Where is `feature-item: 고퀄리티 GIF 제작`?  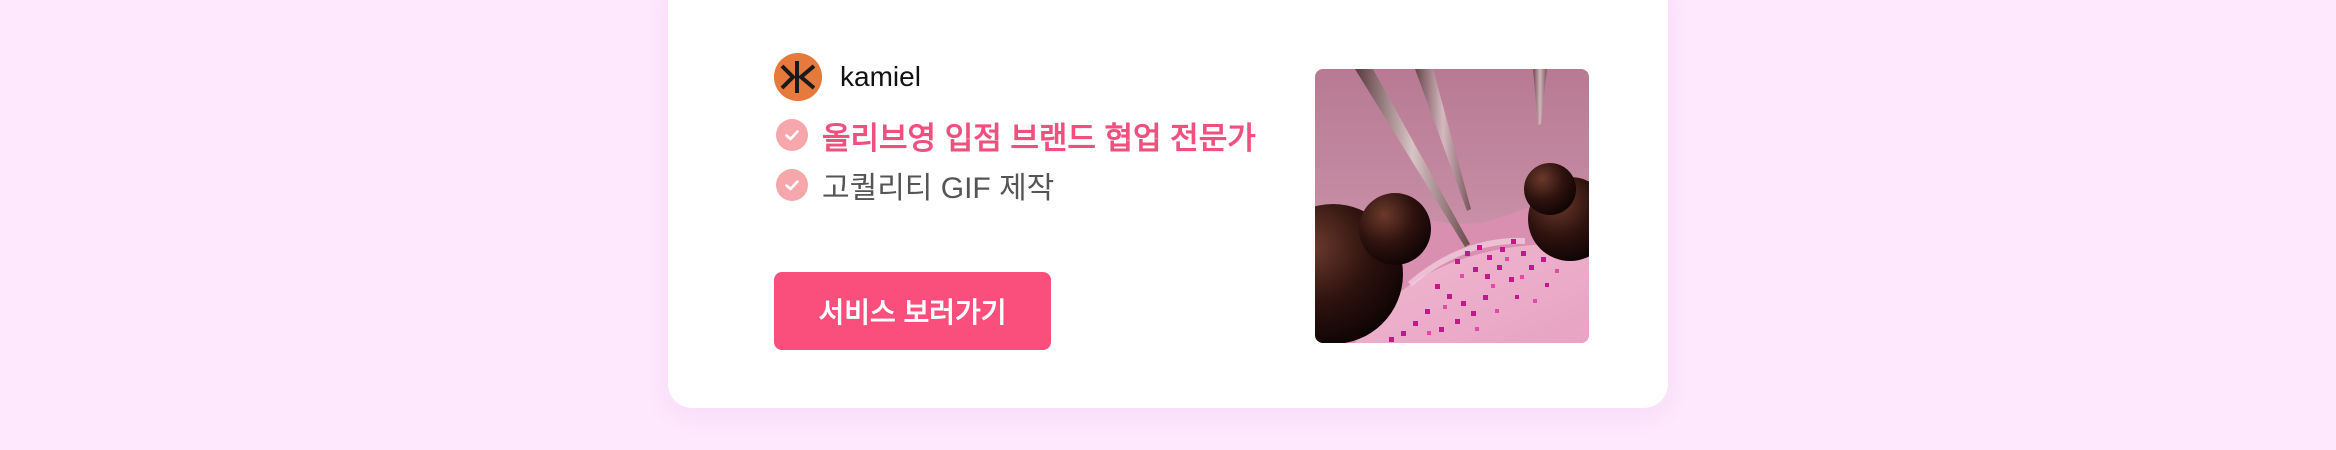
feature-item: 고퀄리티 GIF 제작 is located at coordinates (1016, 185).